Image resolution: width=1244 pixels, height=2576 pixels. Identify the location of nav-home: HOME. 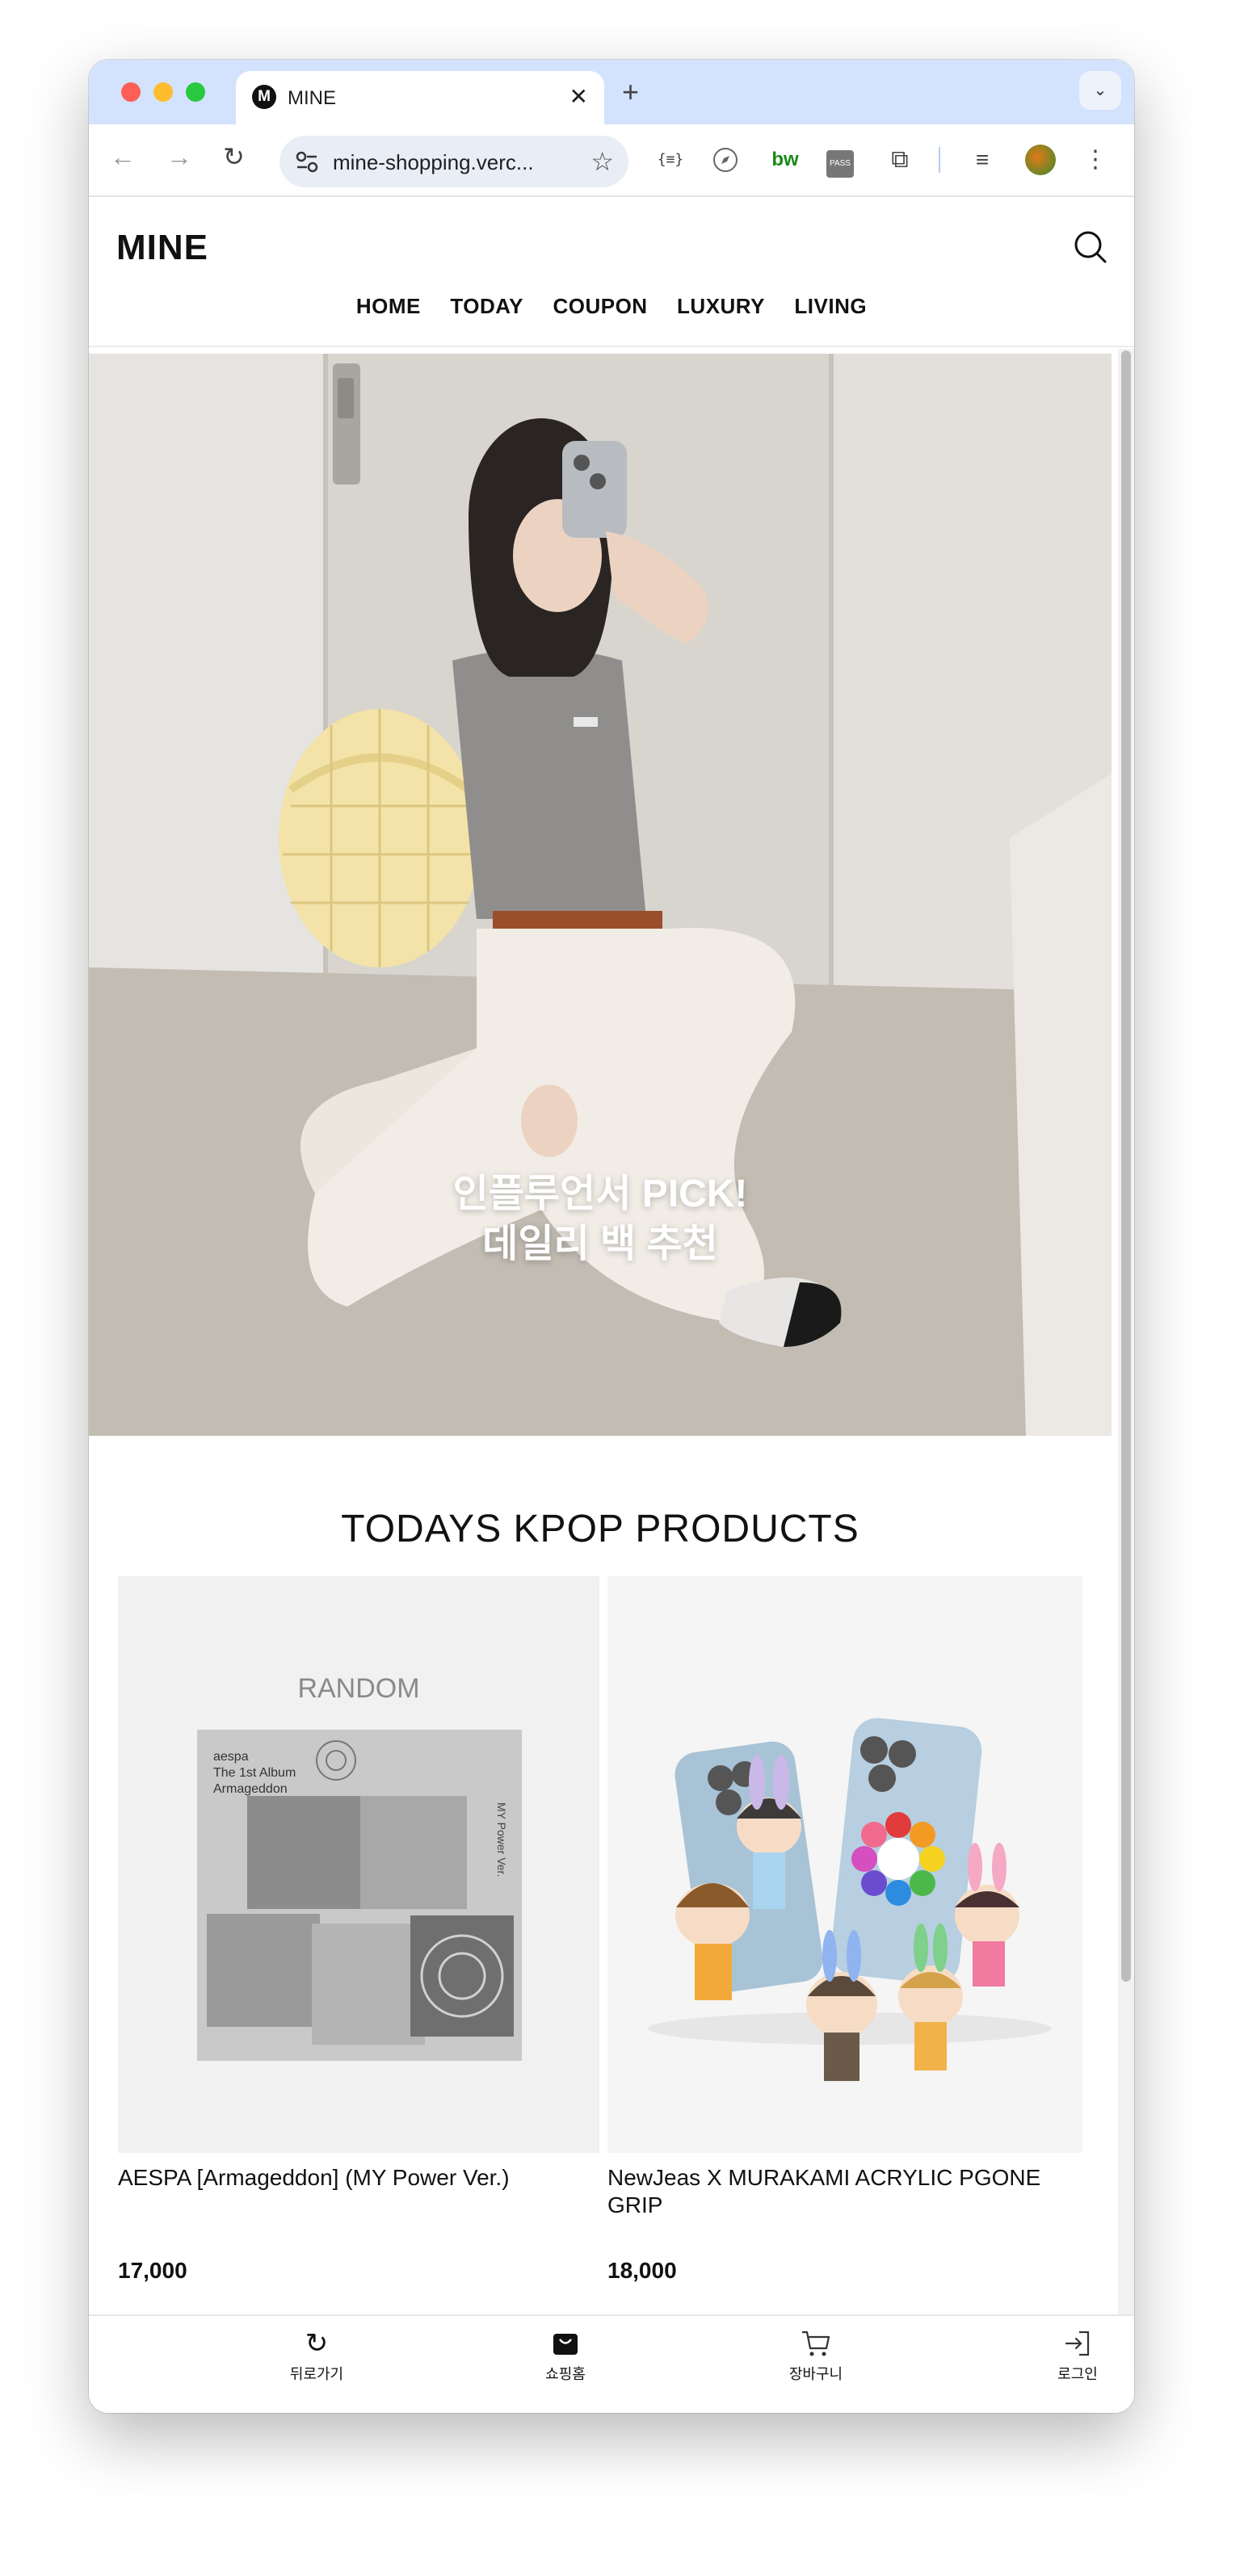
(388, 306).